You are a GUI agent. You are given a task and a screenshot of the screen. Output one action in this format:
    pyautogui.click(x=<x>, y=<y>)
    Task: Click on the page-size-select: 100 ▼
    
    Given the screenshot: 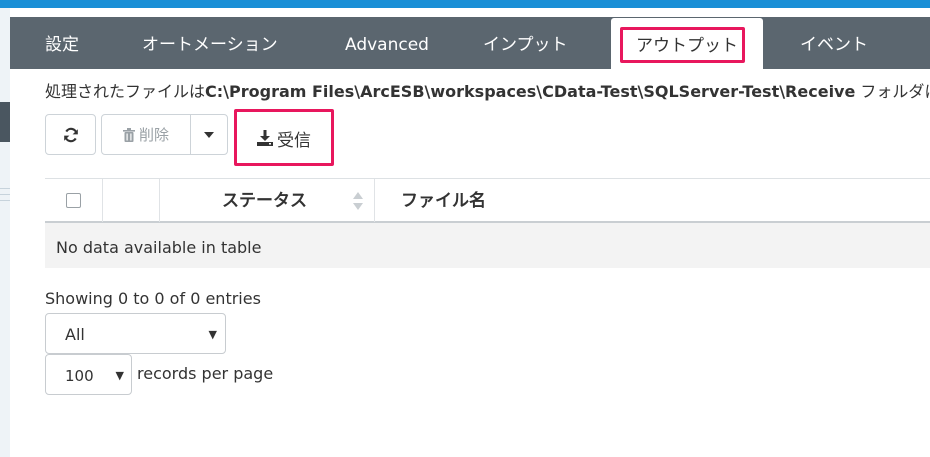 What is the action you would take?
    pyautogui.click(x=88, y=374)
    